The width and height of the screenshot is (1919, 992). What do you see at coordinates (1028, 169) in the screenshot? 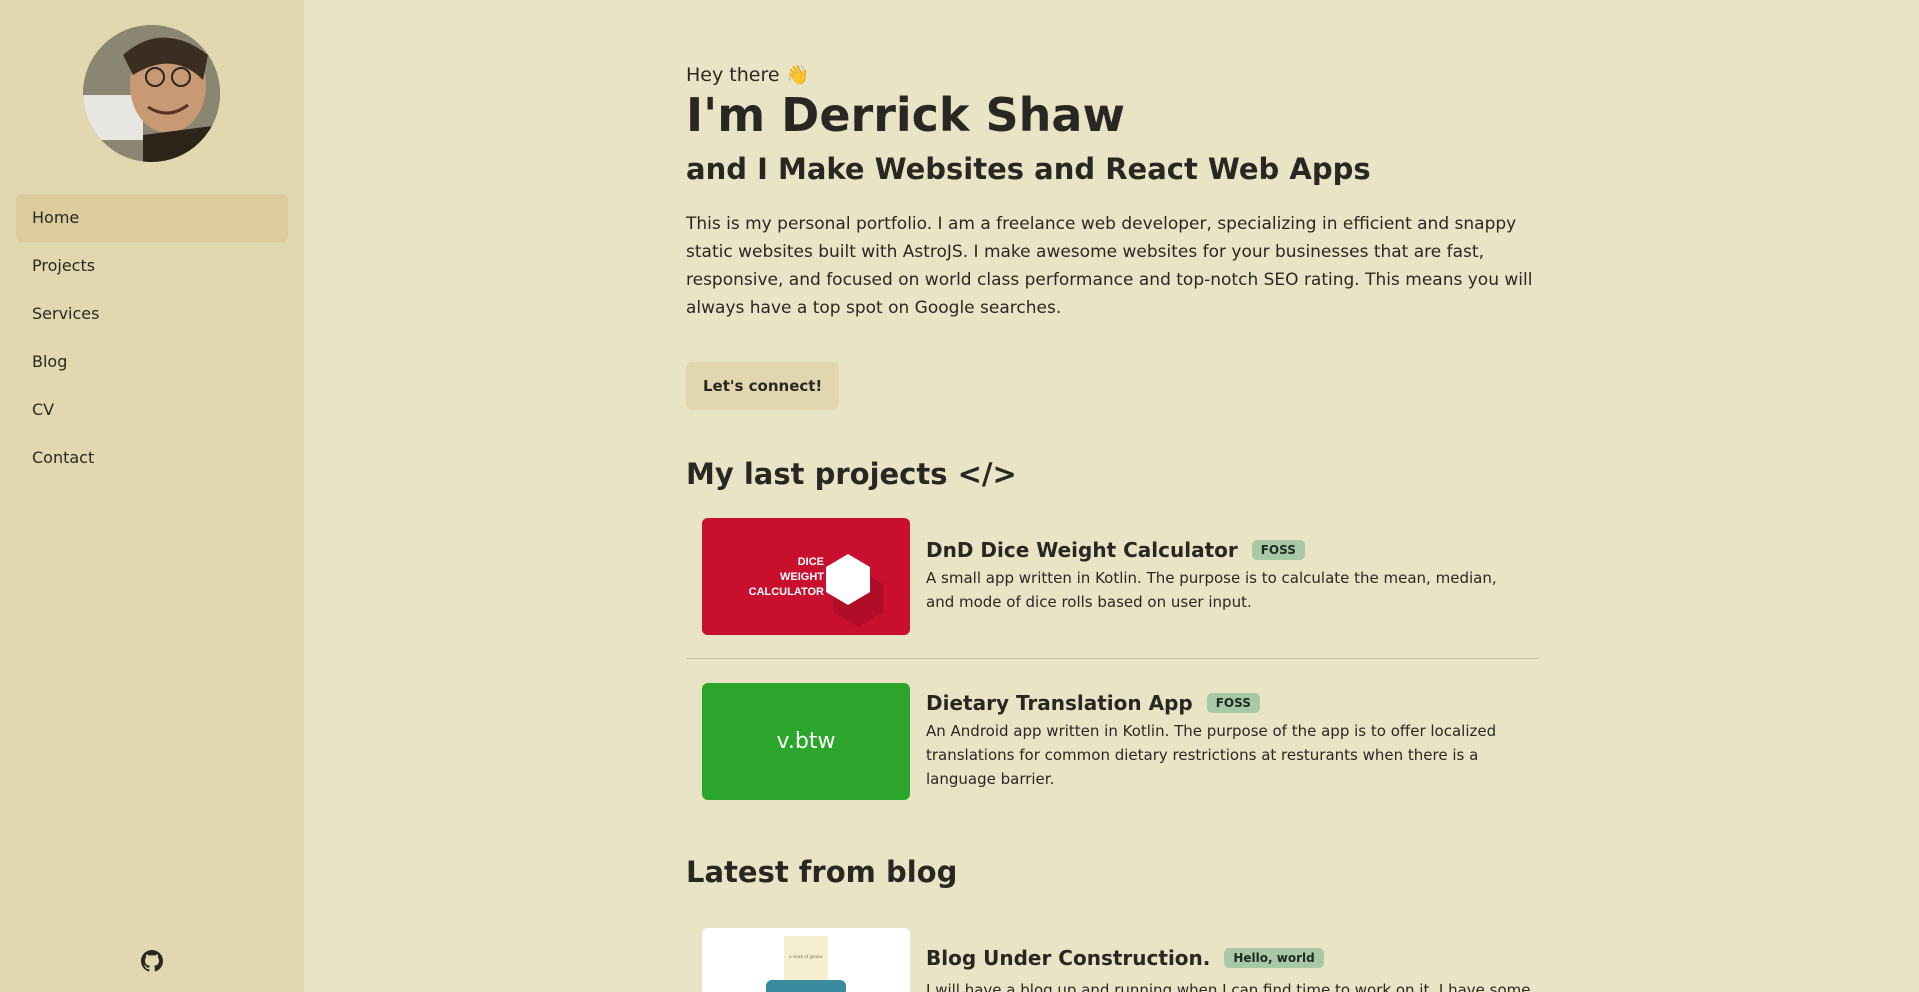
I see `hero-tagline: and I Make Websites and React Web Apps` at bounding box center [1028, 169].